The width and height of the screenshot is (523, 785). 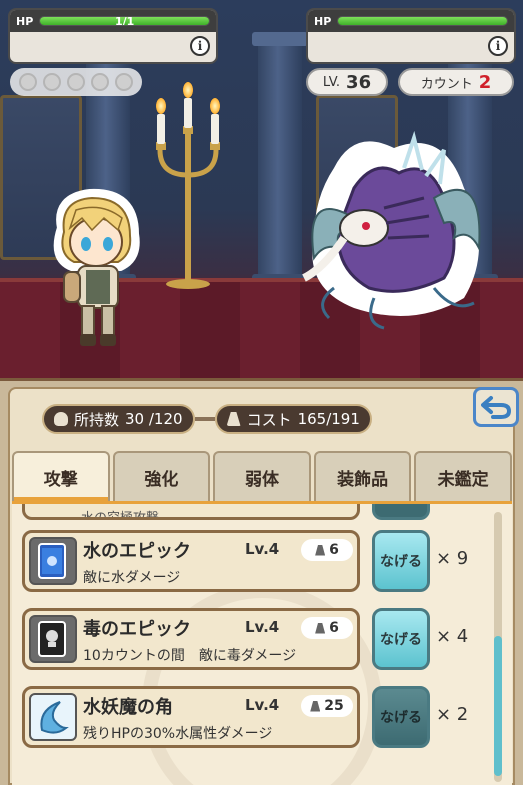 I want to click on player-hp-panel: HP 1/1 i, so click(x=113, y=36).